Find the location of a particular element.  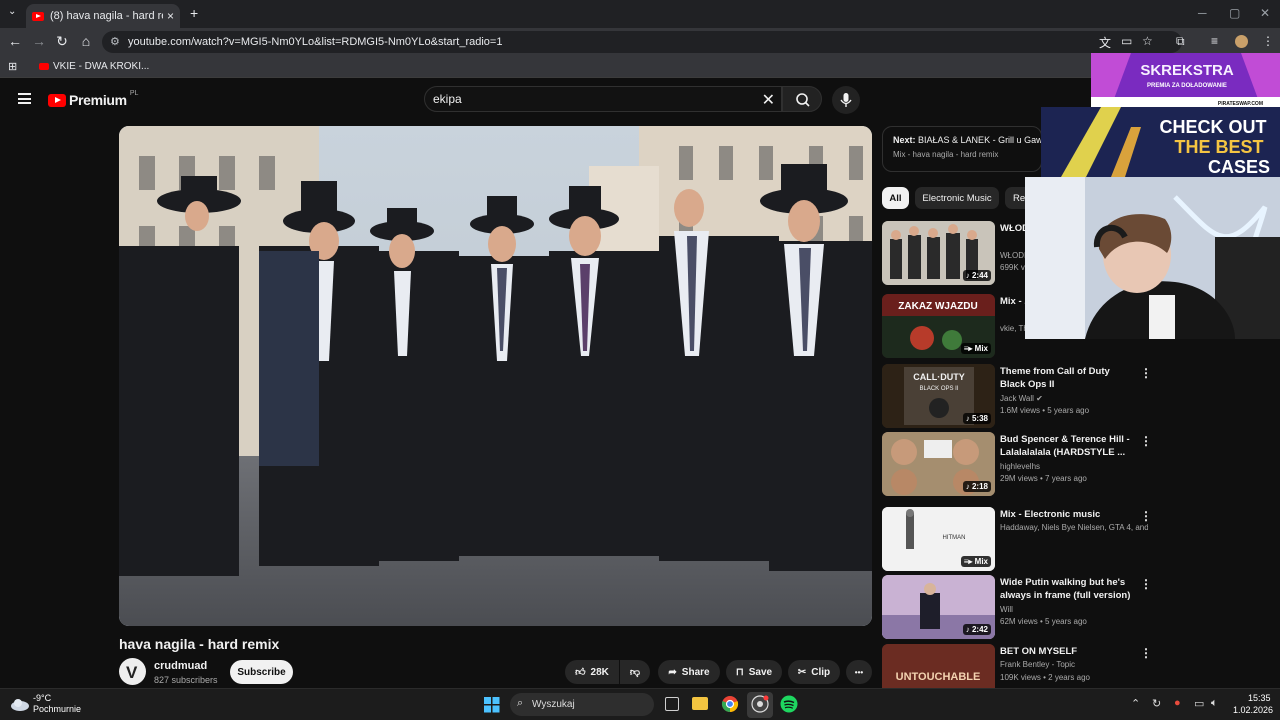

forward-arrow-icon: → is located at coordinates (39, 41).